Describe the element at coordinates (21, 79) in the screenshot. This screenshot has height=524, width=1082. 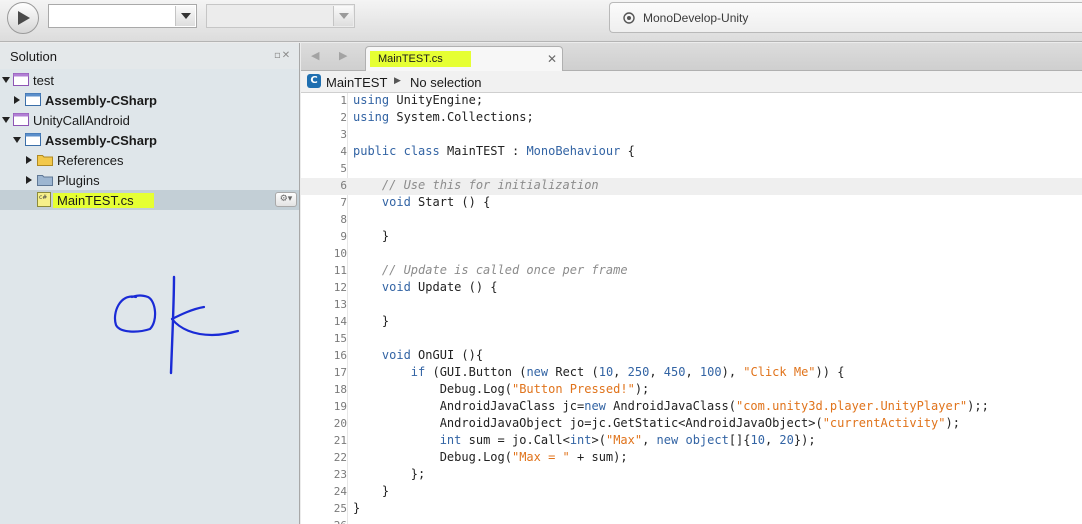
I see `solution-icon` at that location.